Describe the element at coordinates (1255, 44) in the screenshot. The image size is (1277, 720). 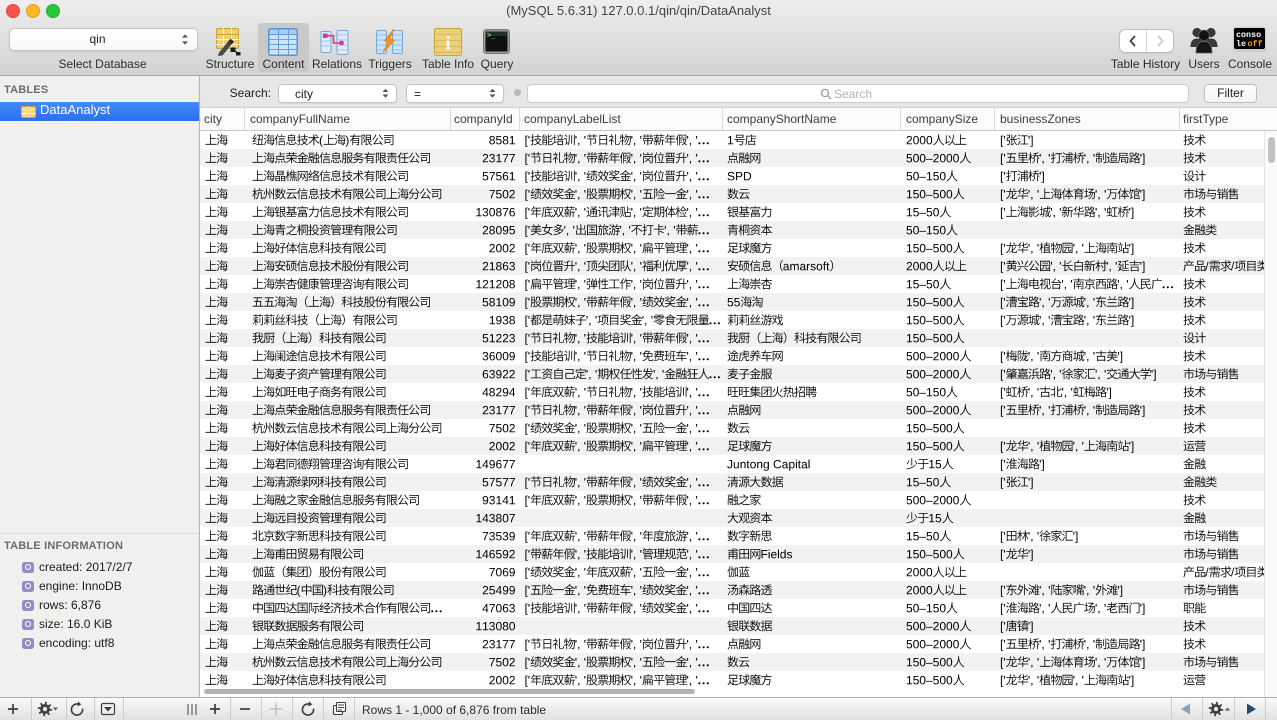
I see `svg-text: off` at that location.